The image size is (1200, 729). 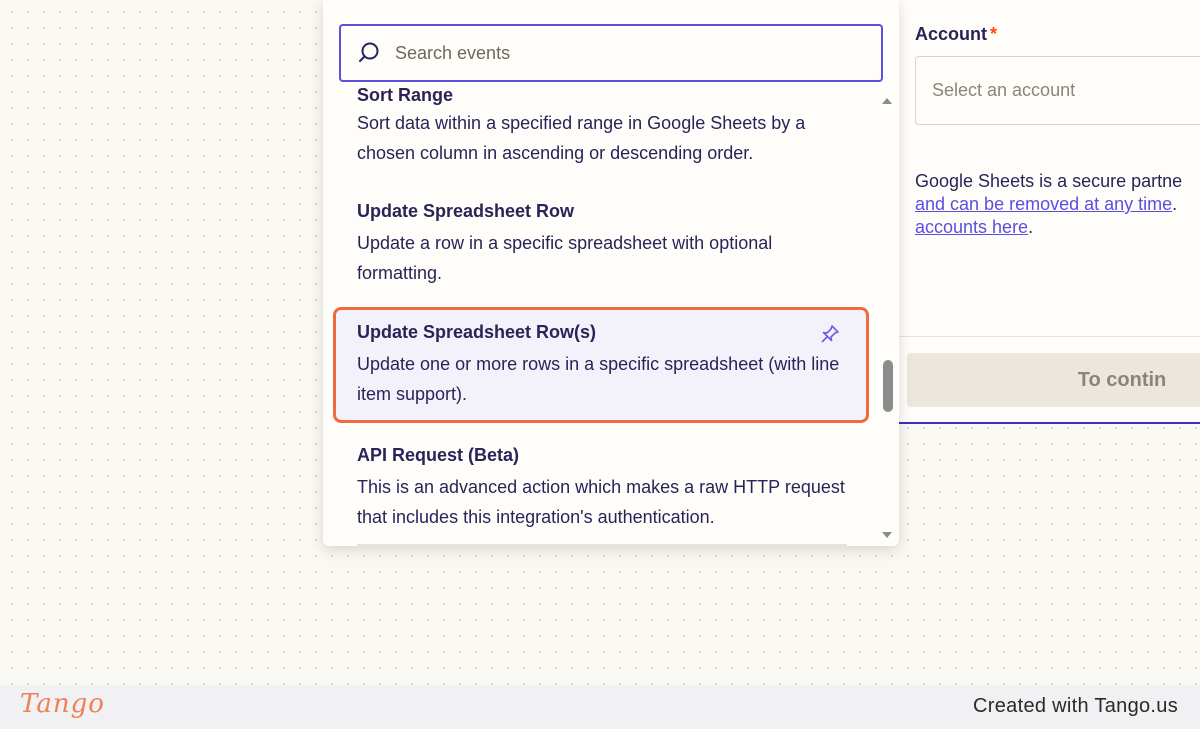 I want to click on account-select-placeholder: Select an account, so click(x=1004, y=90).